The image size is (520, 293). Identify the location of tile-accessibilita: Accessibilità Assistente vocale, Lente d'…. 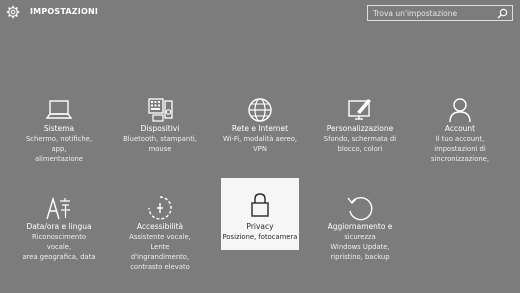
(160, 229).